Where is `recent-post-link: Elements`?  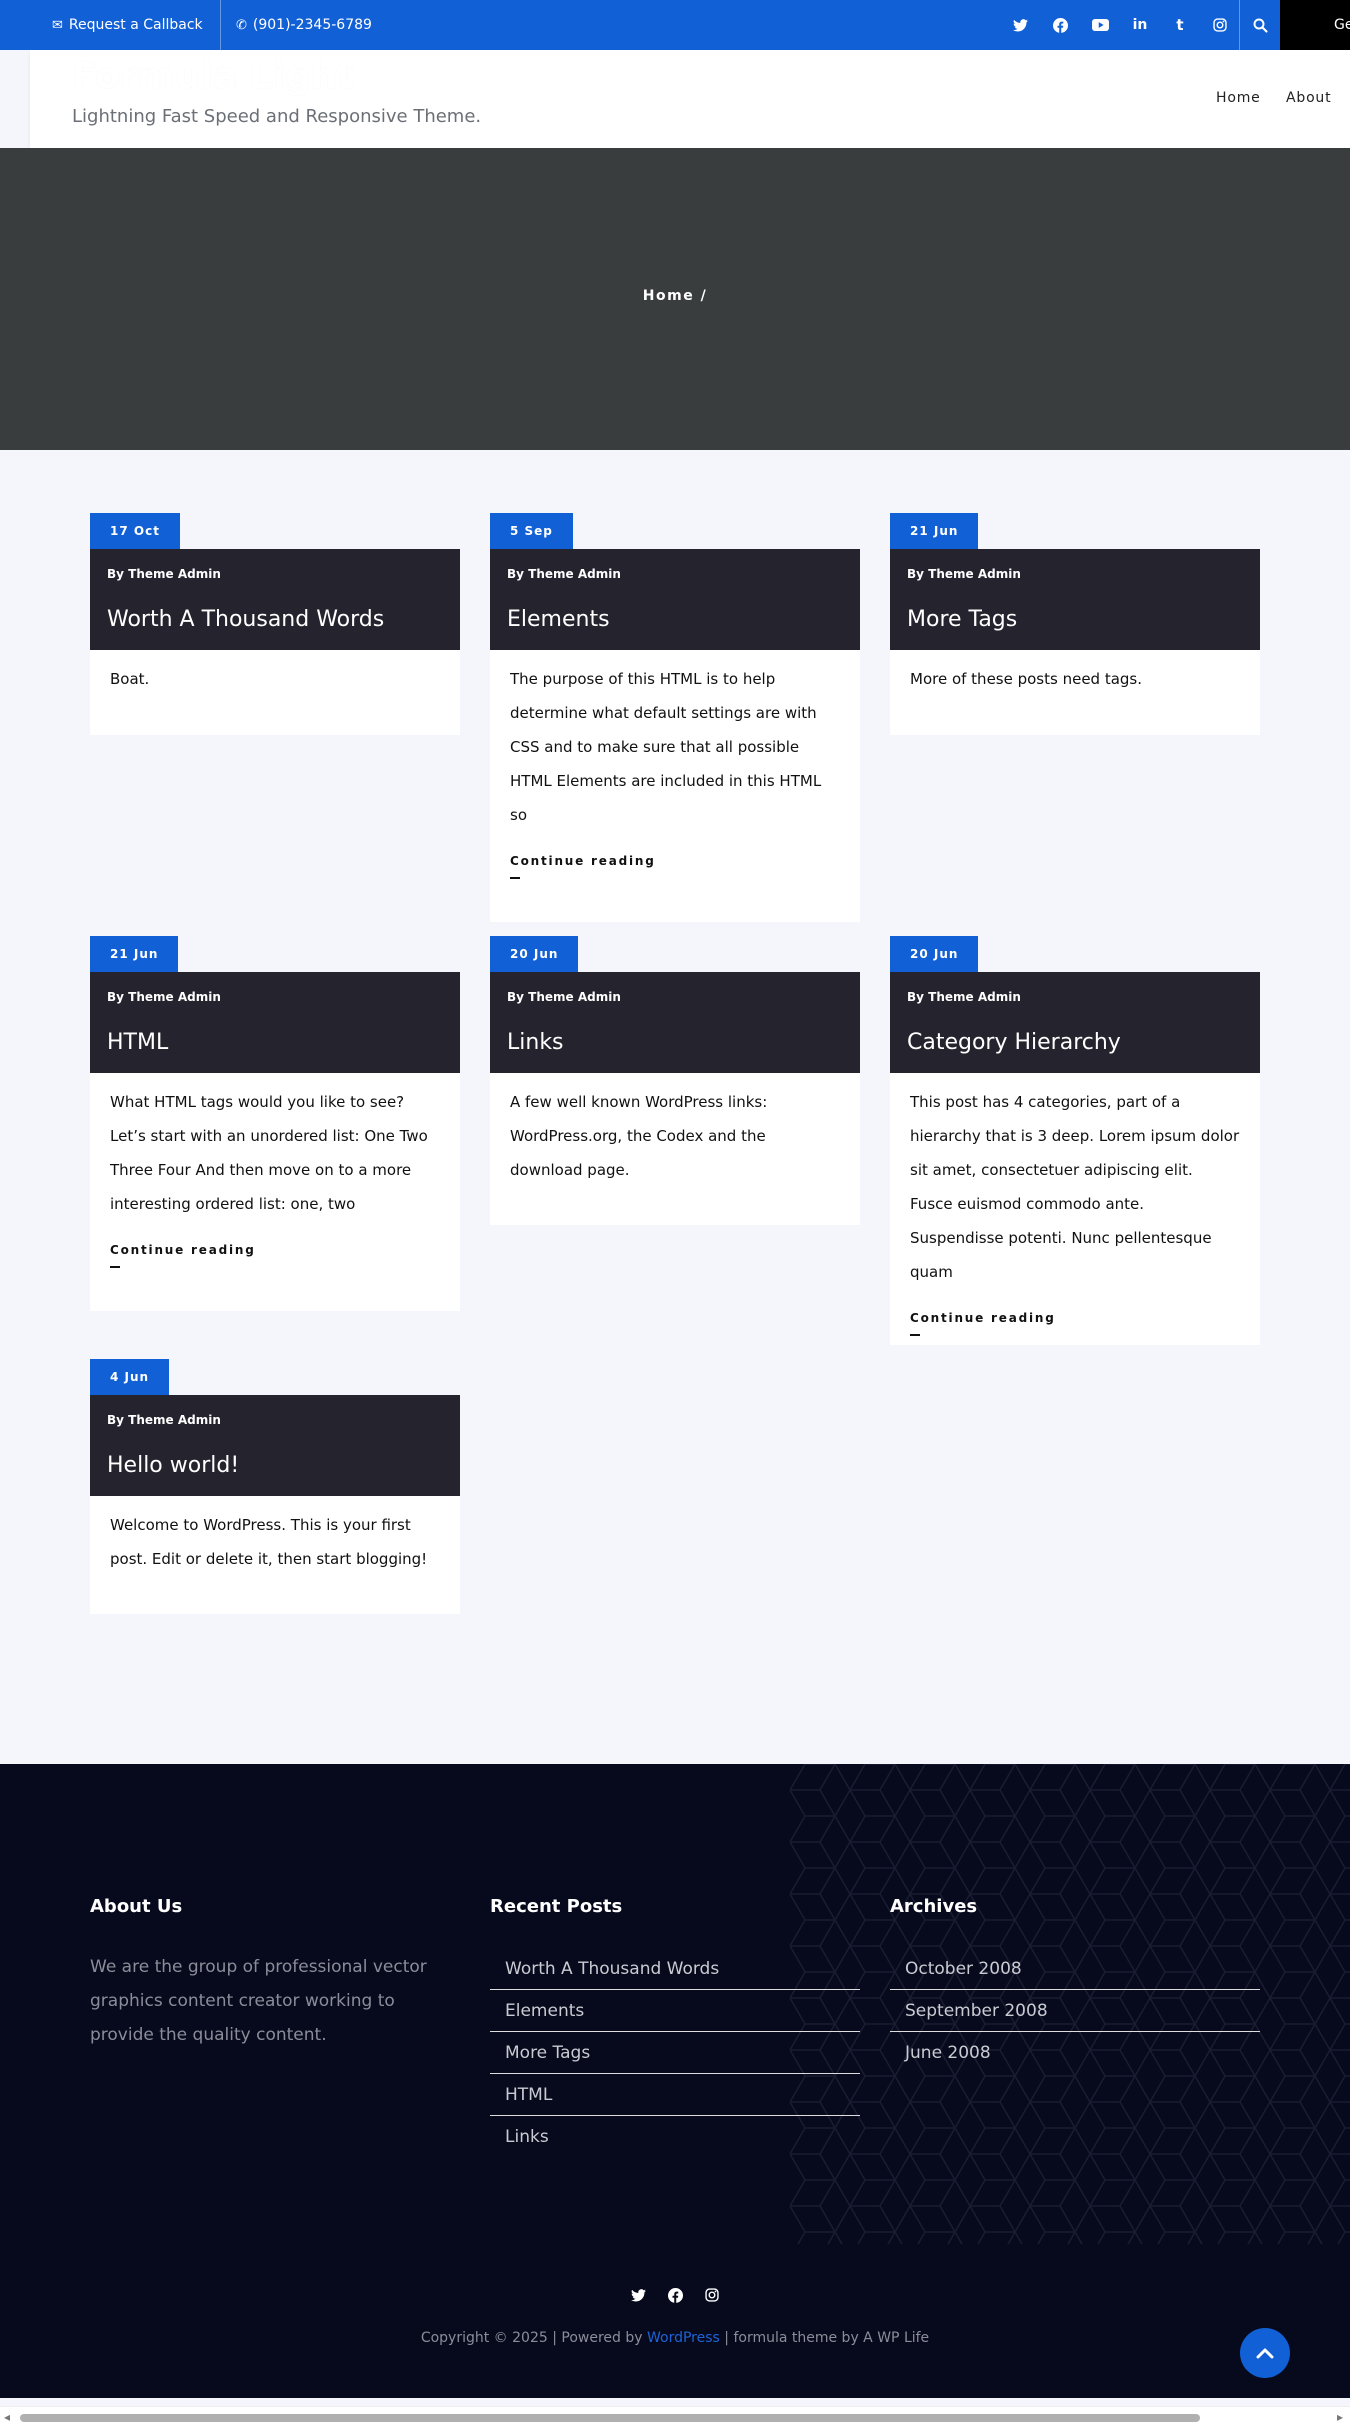
recent-post-link: Elements is located at coordinates (675, 2011).